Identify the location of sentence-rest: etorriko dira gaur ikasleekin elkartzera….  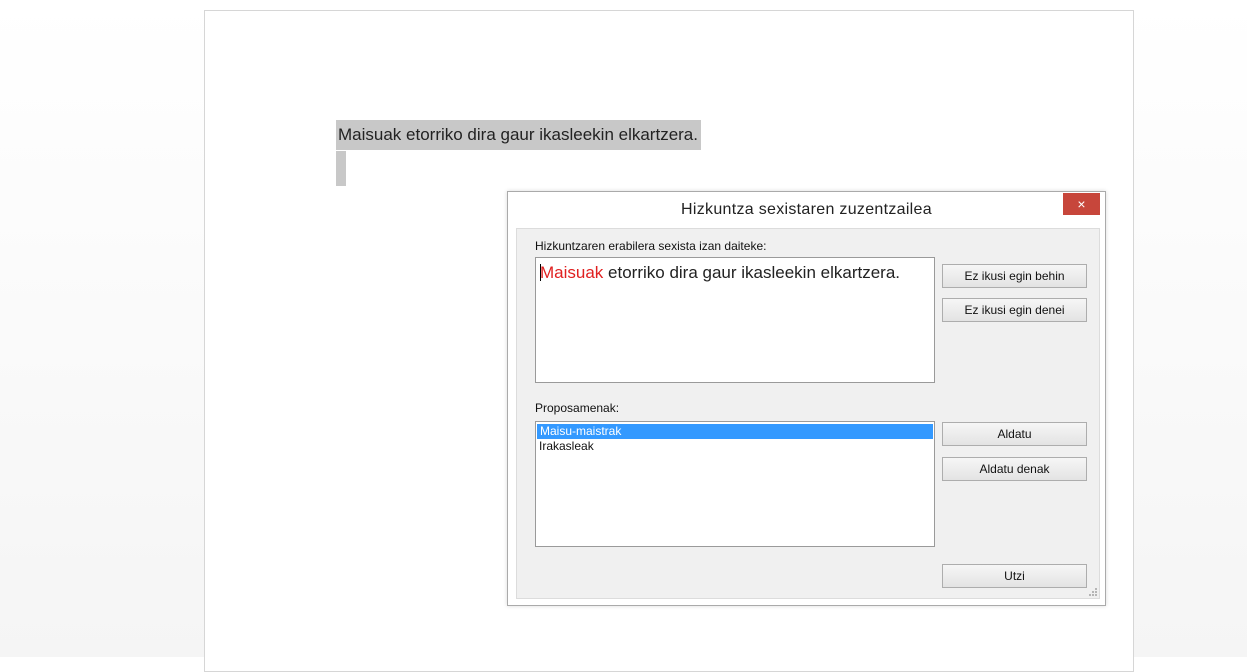
(751, 272).